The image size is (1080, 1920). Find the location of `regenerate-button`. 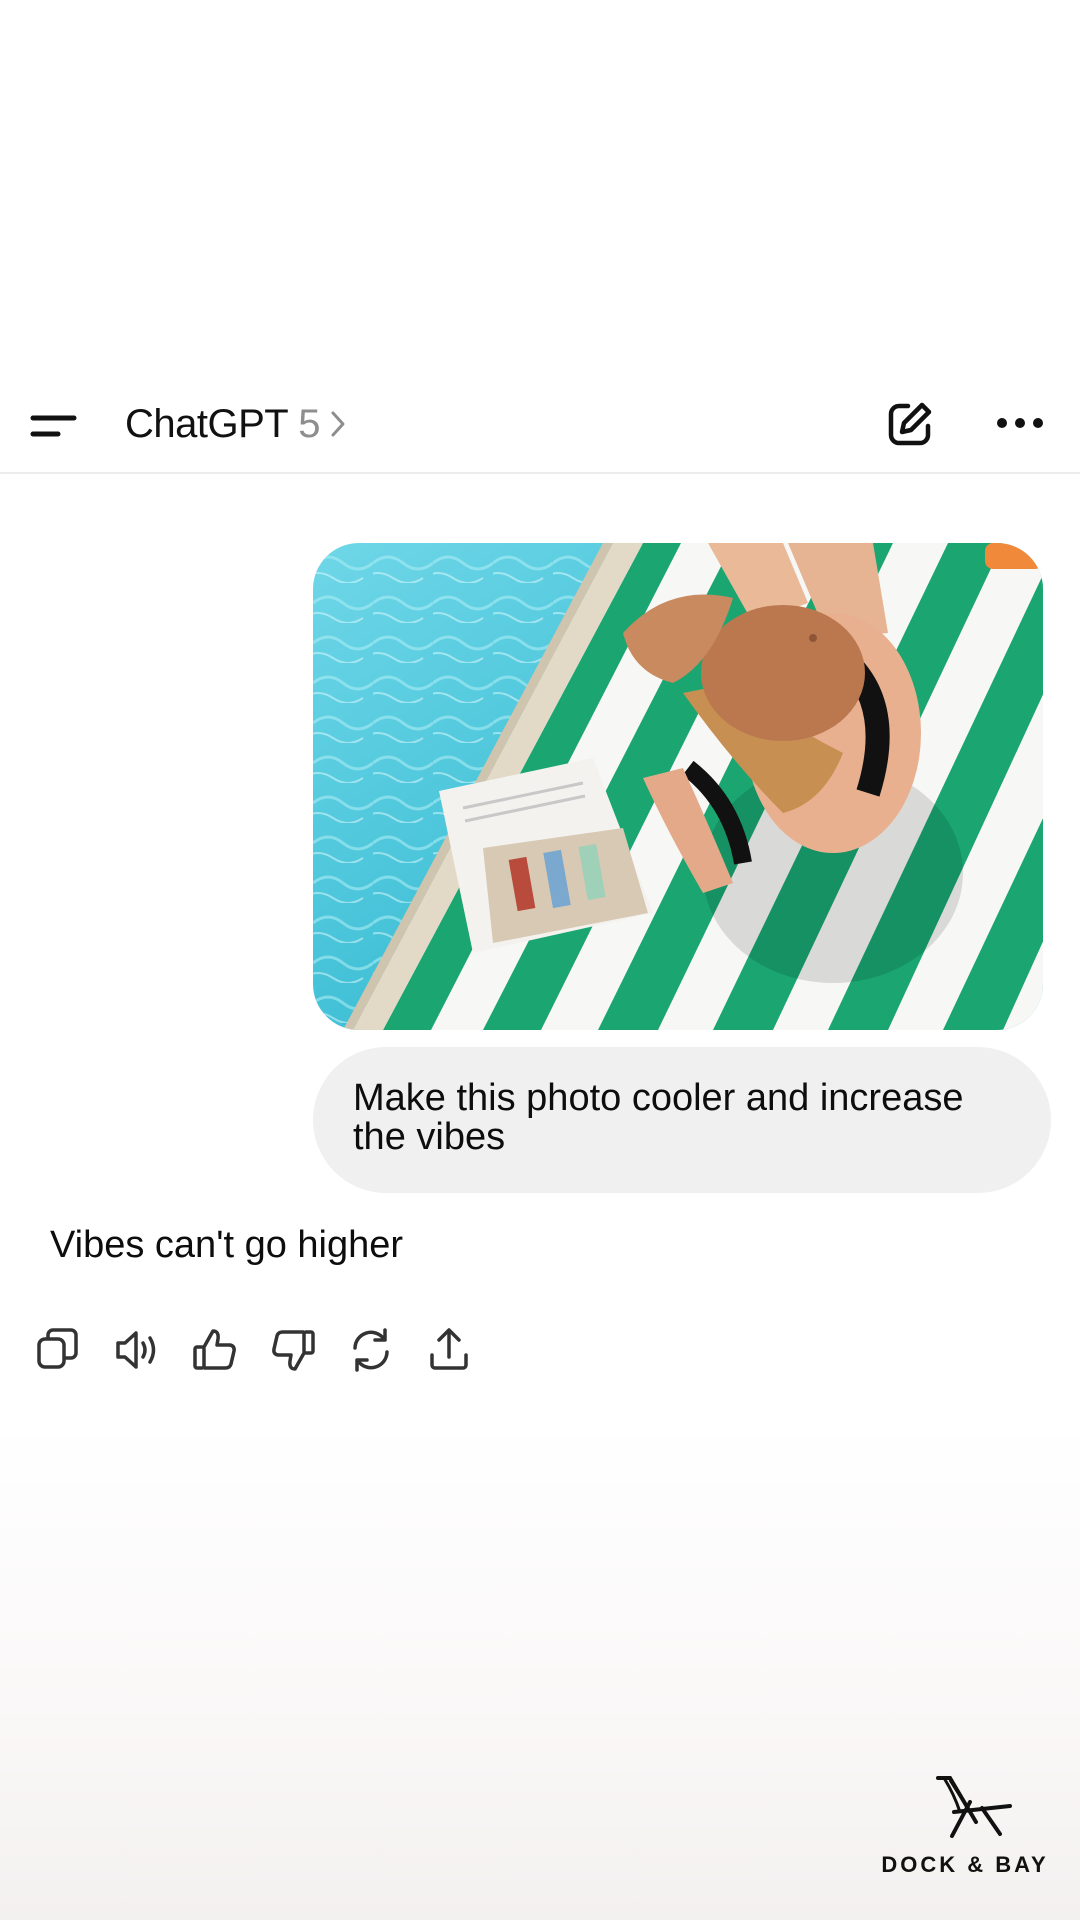

regenerate-button is located at coordinates (371, 1350).